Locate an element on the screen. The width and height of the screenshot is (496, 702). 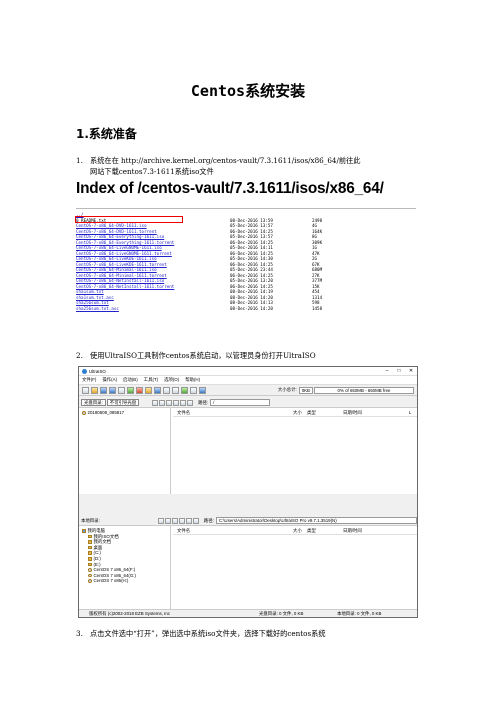
menu-file: 文件(F) is located at coordinates (89, 380).